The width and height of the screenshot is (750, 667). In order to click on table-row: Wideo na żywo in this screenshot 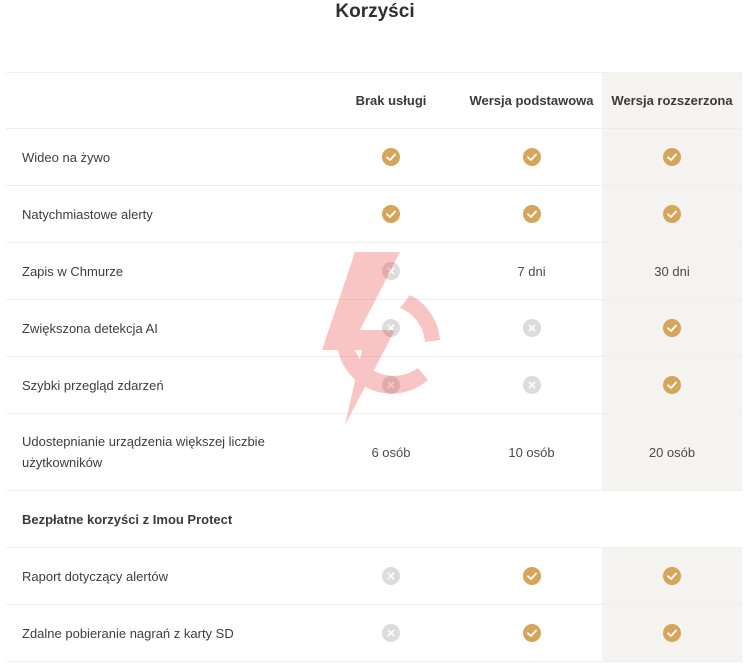, I will do `click(374, 157)`.